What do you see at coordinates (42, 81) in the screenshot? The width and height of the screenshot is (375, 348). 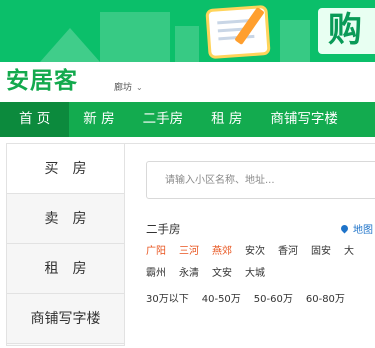 I see `site-logo: 安居客` at bounding box center [42, 81].